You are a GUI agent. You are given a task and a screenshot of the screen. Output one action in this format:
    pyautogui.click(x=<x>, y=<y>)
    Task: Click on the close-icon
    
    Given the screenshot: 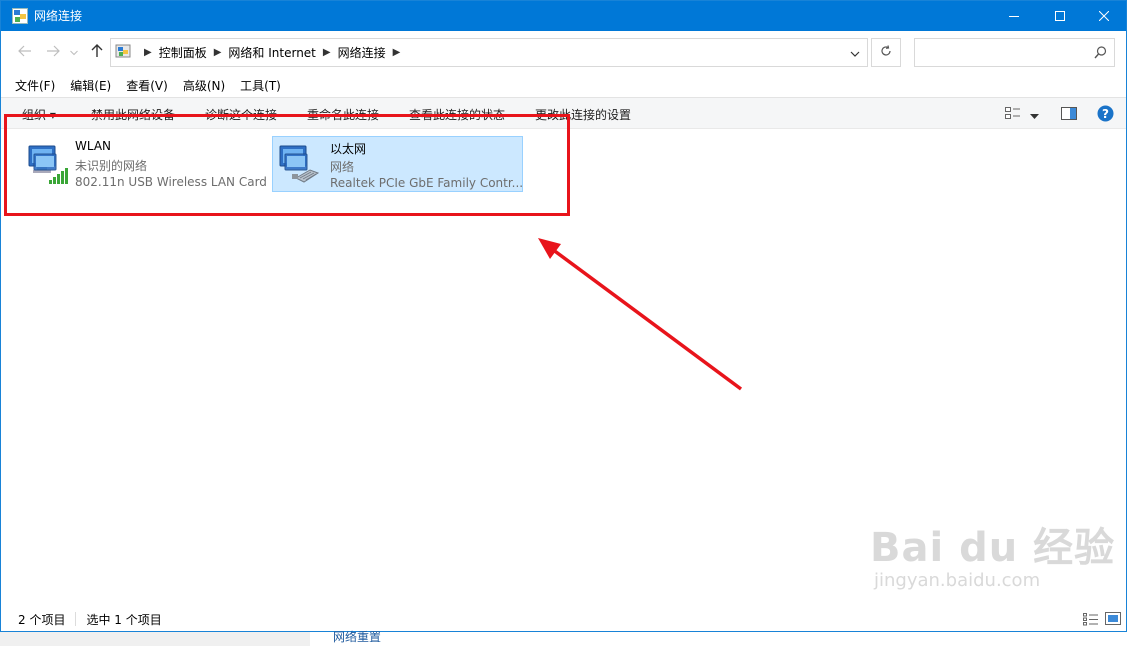 What is the action you would take?
    pyautogui.click(x=1104, y=16)
    